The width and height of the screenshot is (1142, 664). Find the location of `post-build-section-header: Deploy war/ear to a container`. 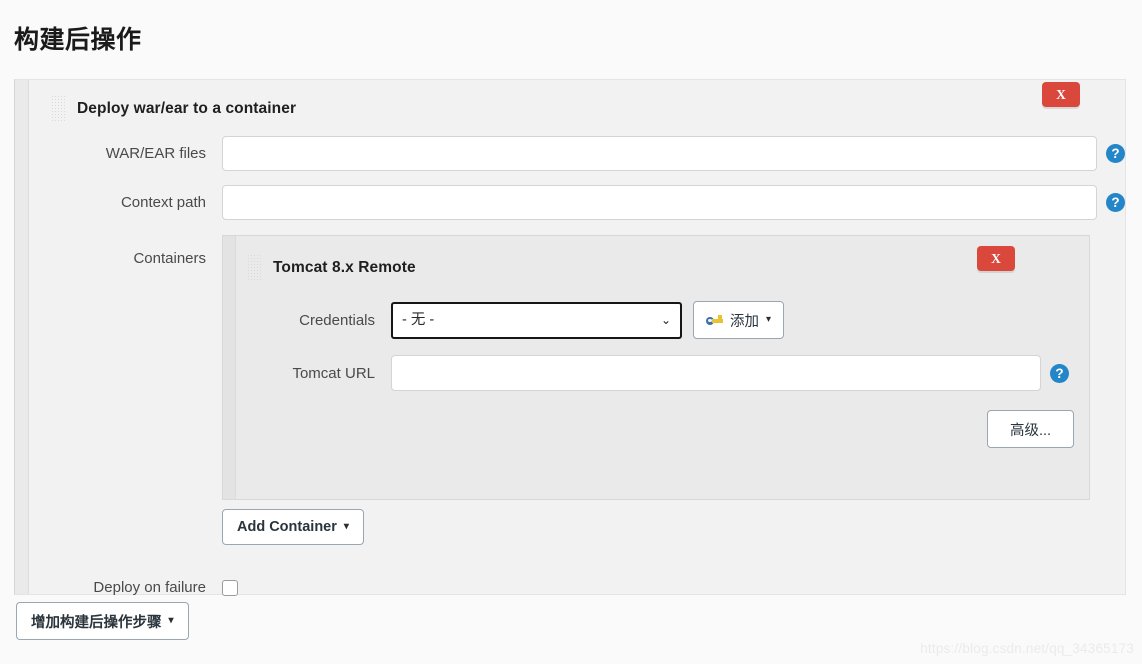

post-build-section-header: Deploy war/ear to a container is located at coordinates (577, 101).